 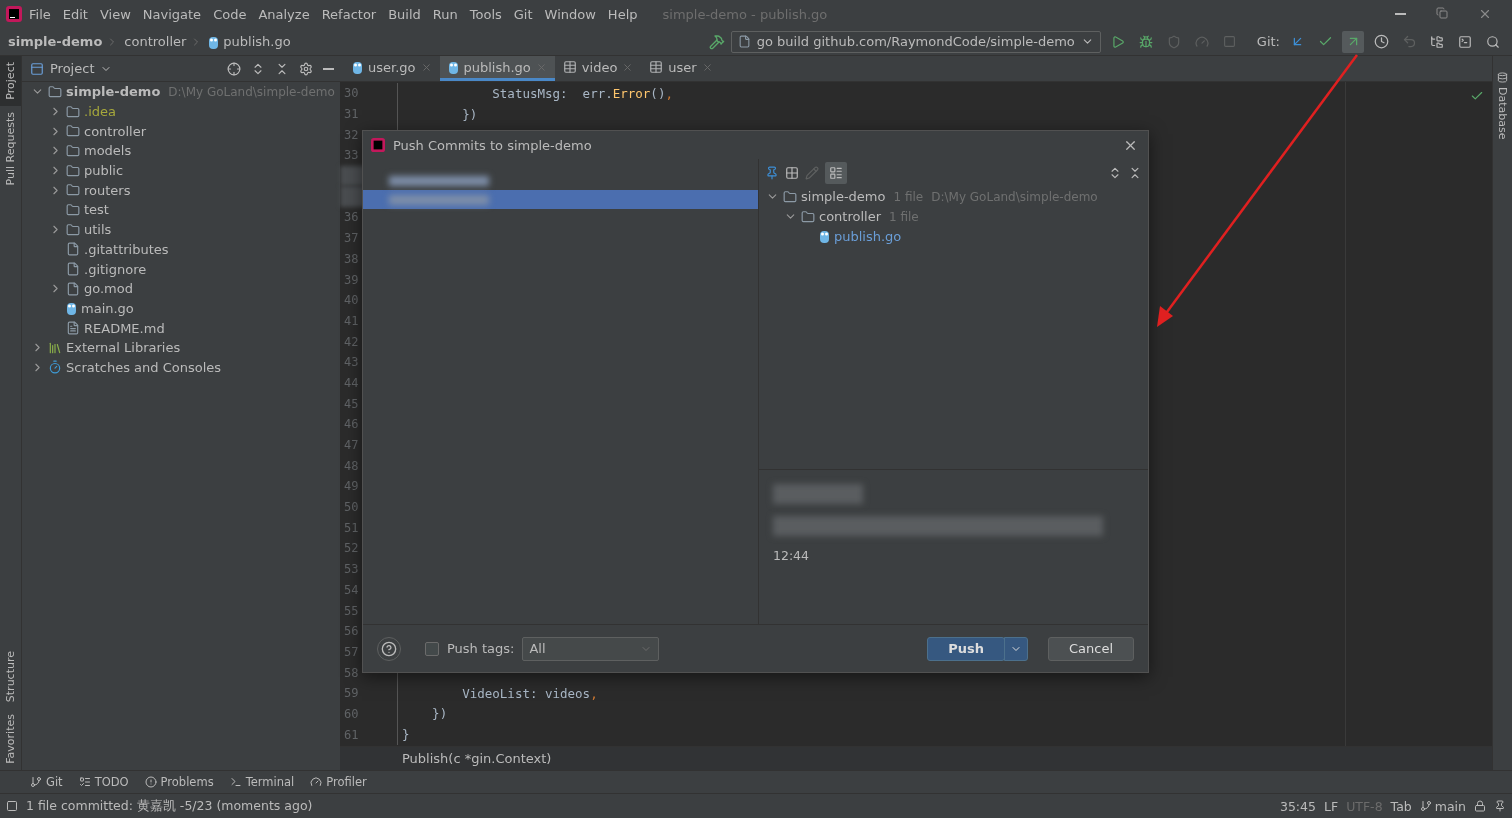 I want to click on line-number: 59, so click(x=351, y=693).